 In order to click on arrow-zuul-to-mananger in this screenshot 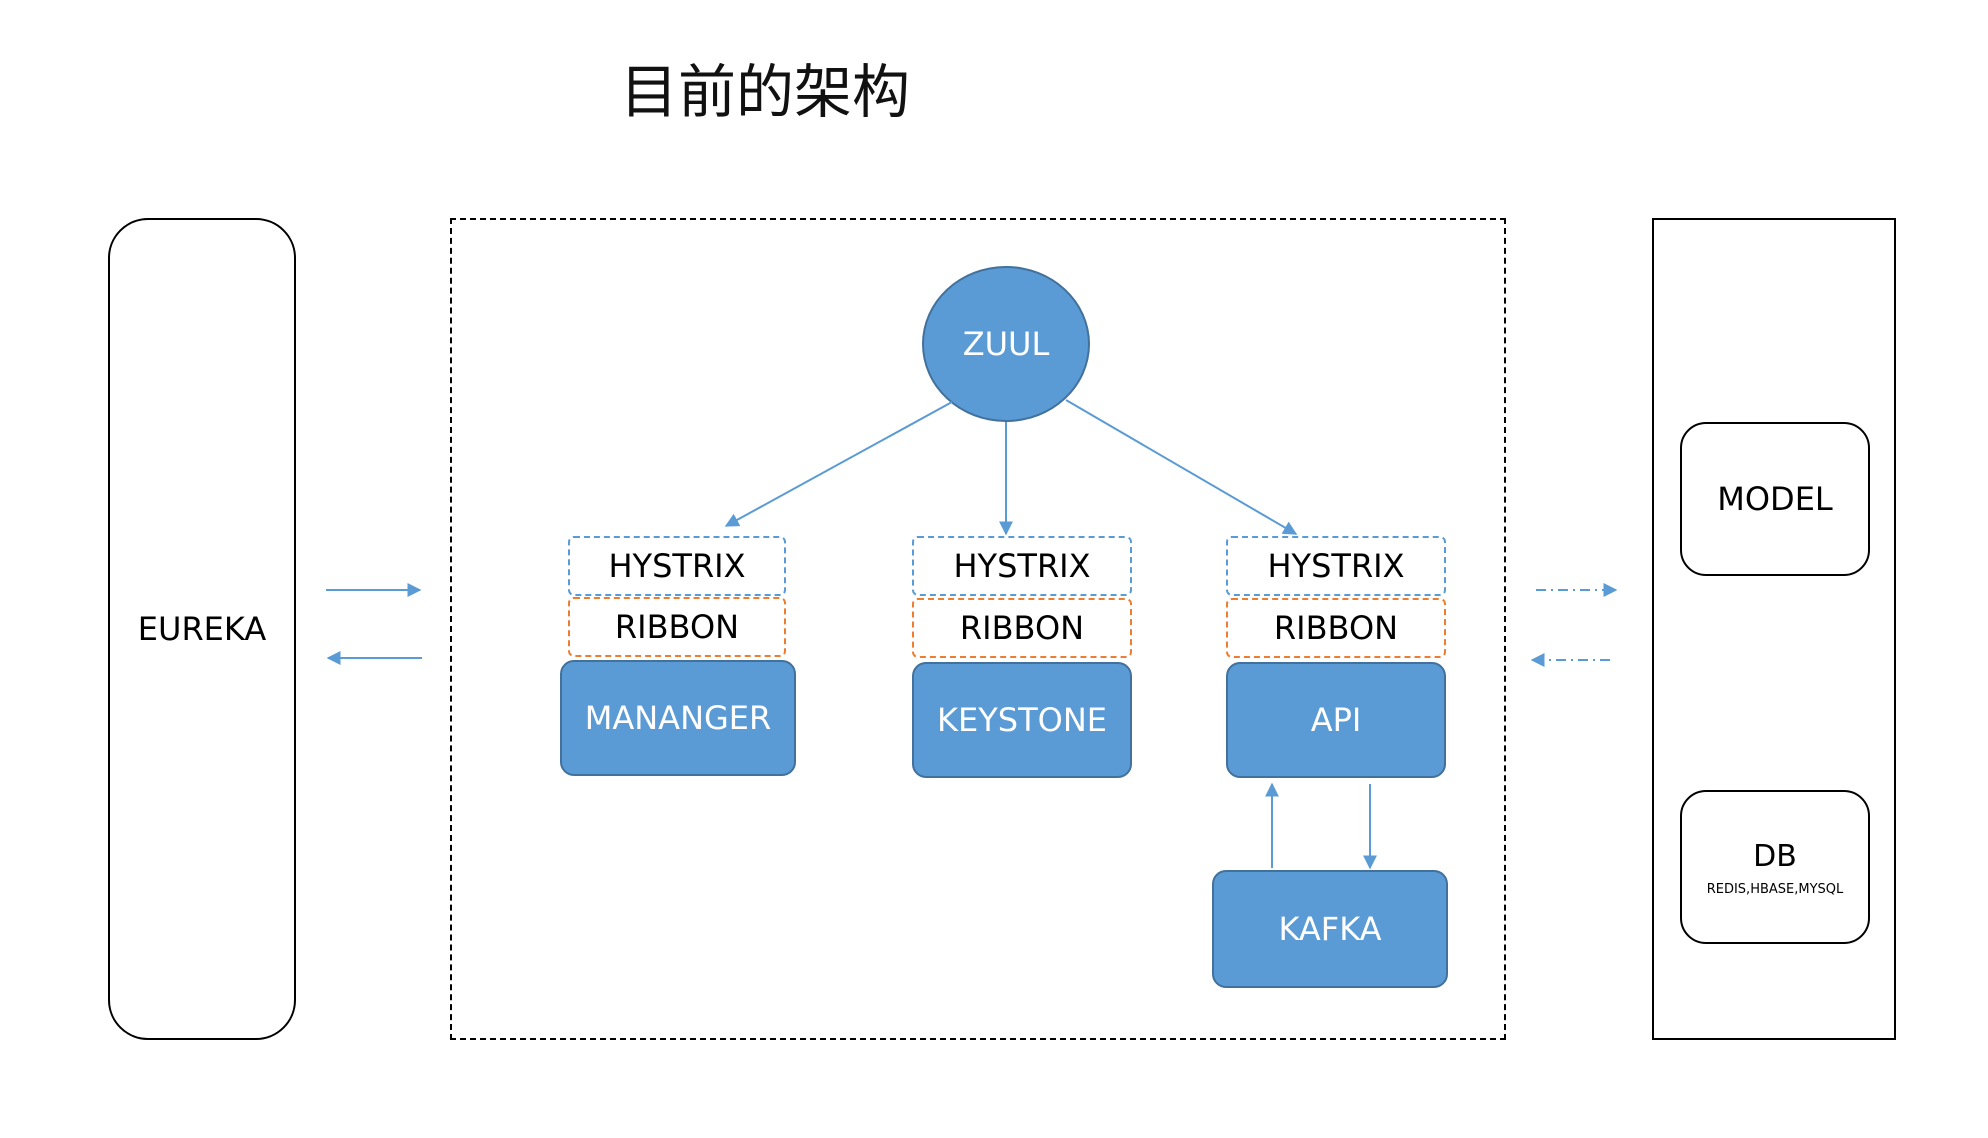, I will do `click(838, 464)`.